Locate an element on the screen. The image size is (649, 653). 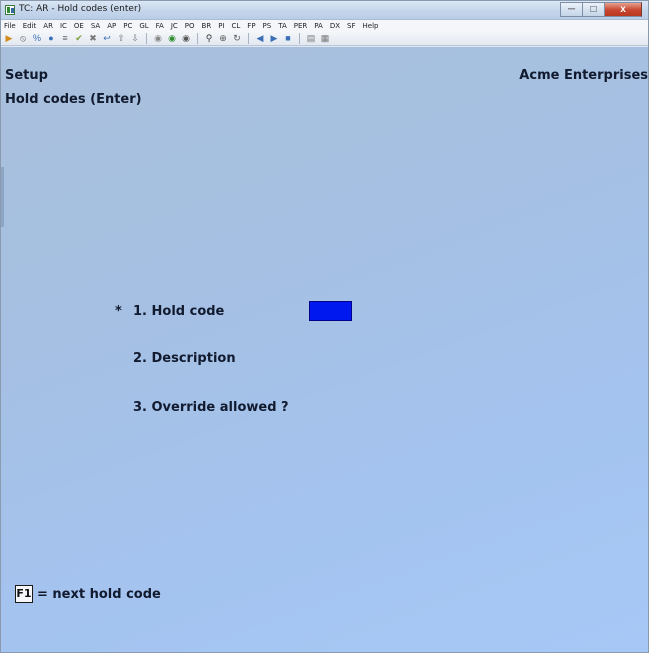
binoculars-icon: ⚲ is located at coordinates (209, 38).